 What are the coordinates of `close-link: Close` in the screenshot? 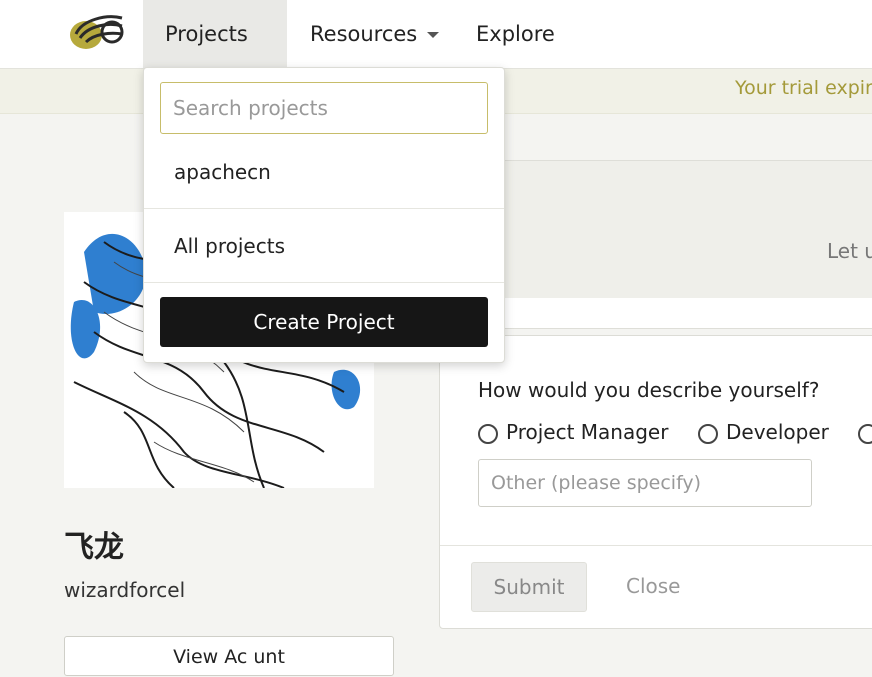 It's located at (653, 586).